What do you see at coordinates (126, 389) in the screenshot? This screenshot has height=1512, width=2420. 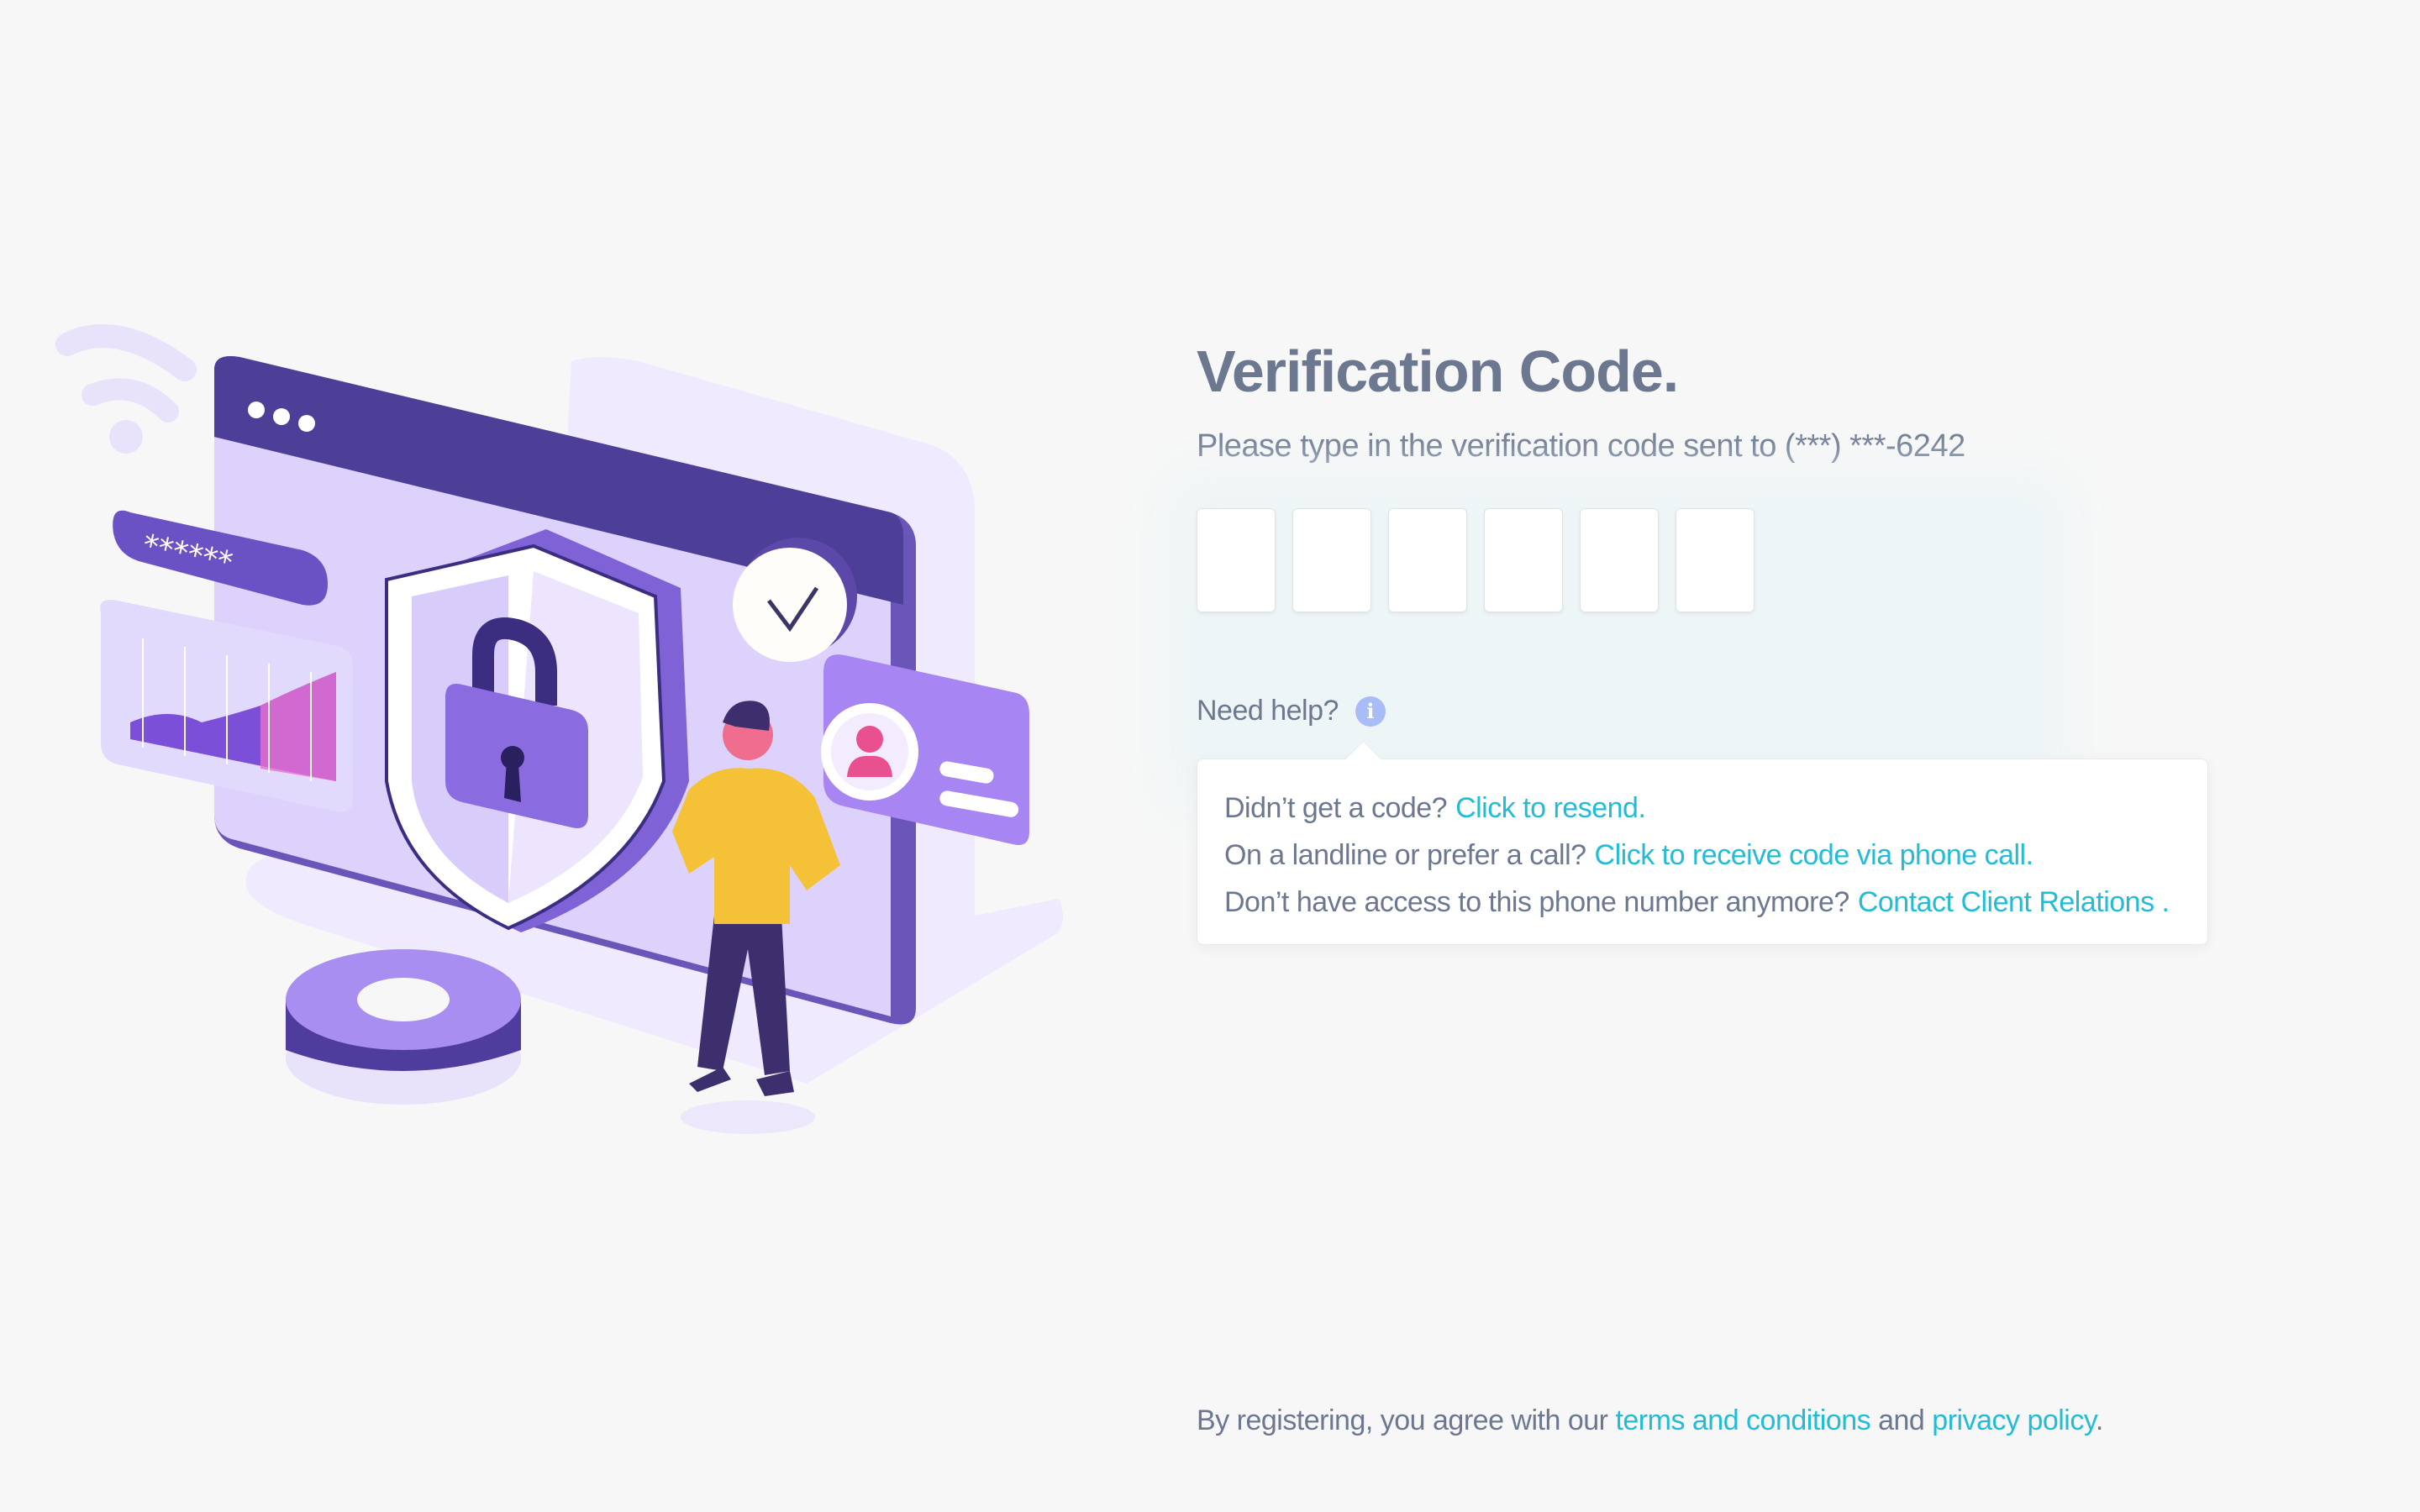 I see `wifi-icon` at bounding box center [126, 389].